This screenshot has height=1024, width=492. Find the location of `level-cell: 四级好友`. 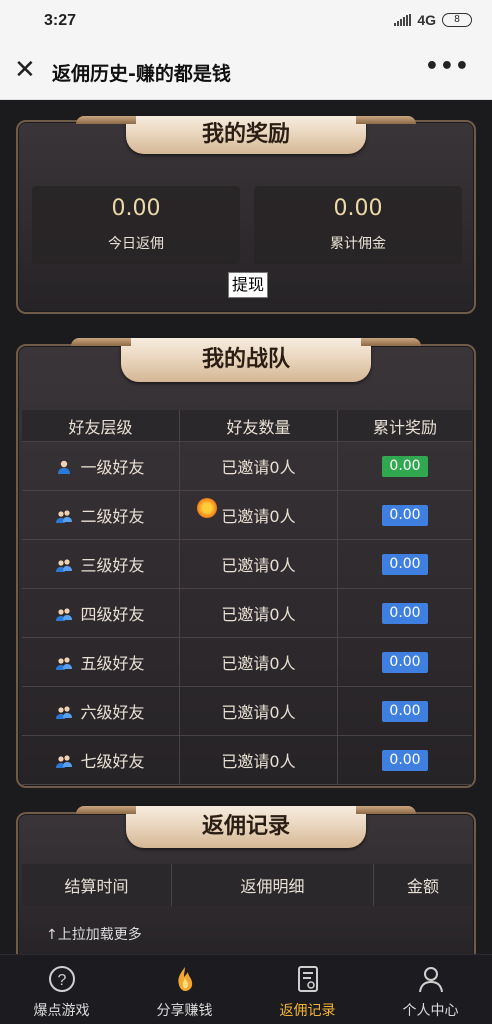

level-cell: 四级好友 is located at coordinates (101, 613).